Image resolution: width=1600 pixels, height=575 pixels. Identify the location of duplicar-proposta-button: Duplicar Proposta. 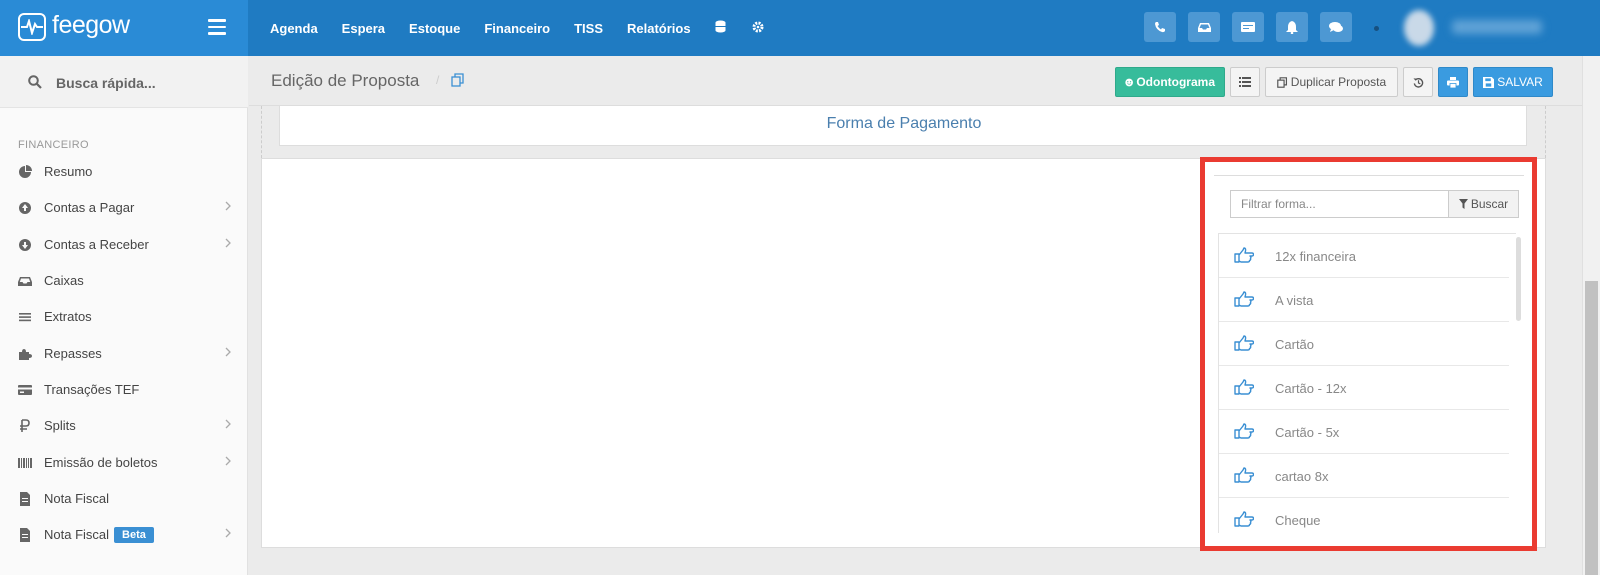
(1331, 82).